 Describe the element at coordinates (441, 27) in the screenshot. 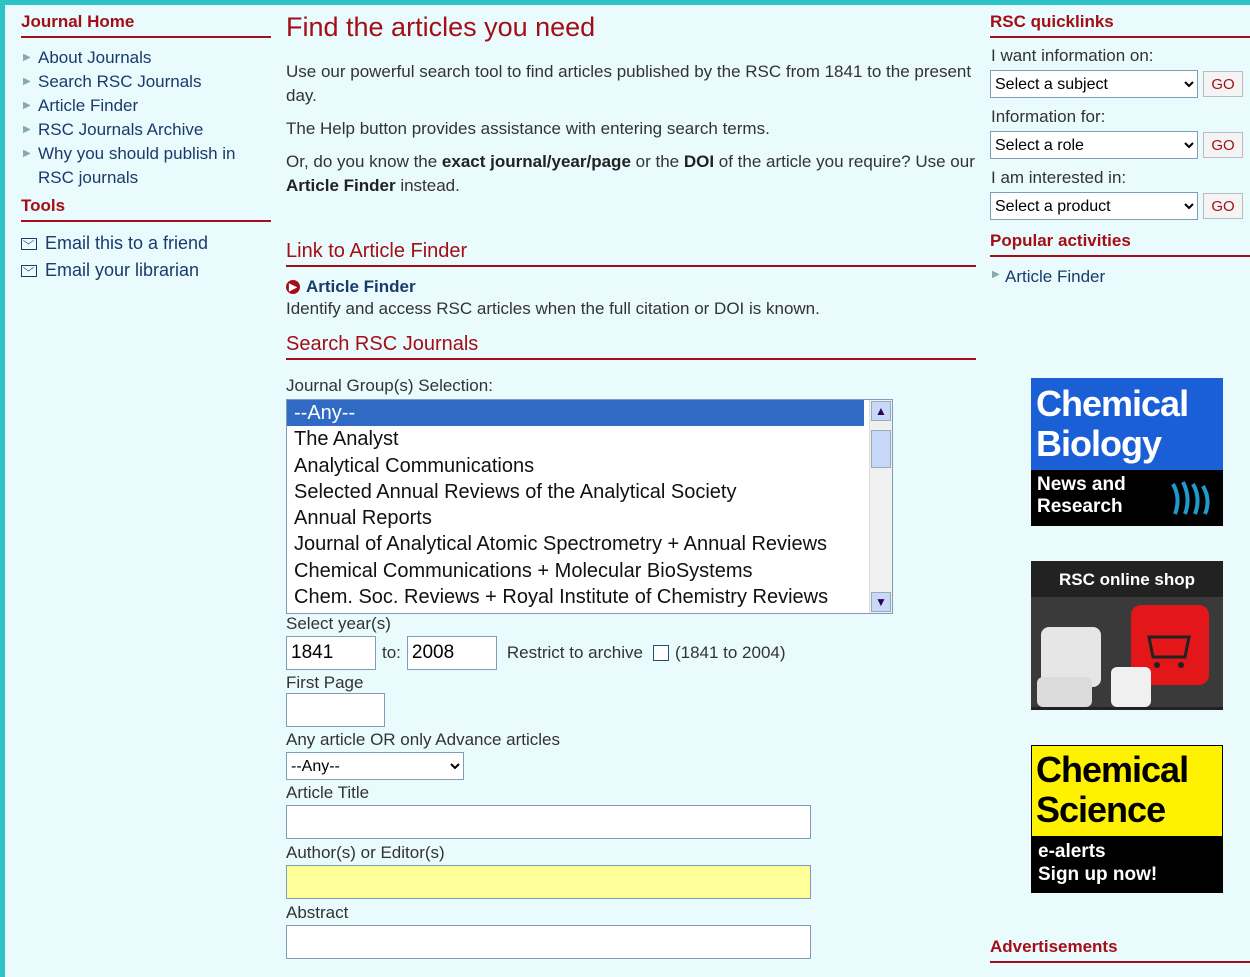

I see `page-title: Find the articles you need` at that location.